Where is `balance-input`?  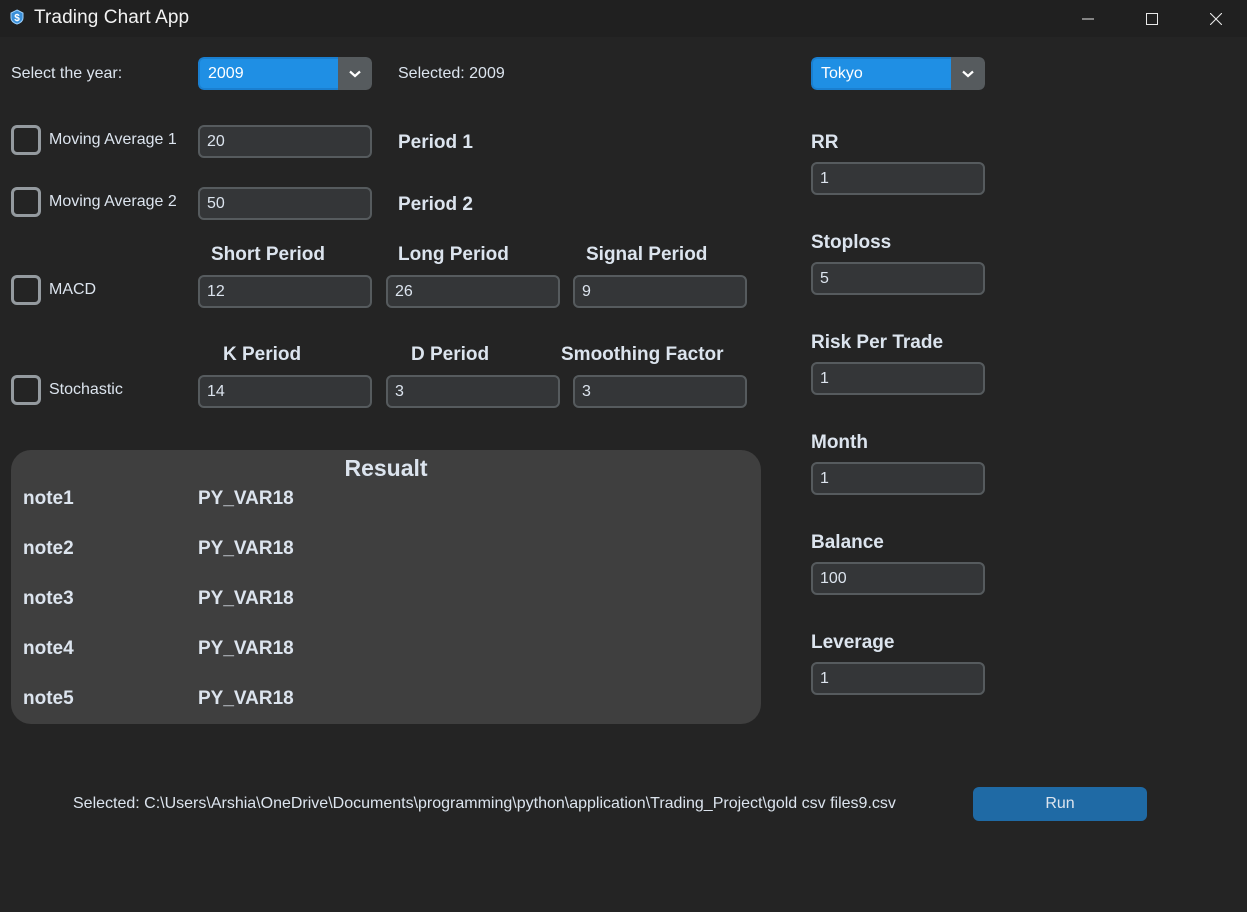
balance-input is located at coordinates (898, 578).